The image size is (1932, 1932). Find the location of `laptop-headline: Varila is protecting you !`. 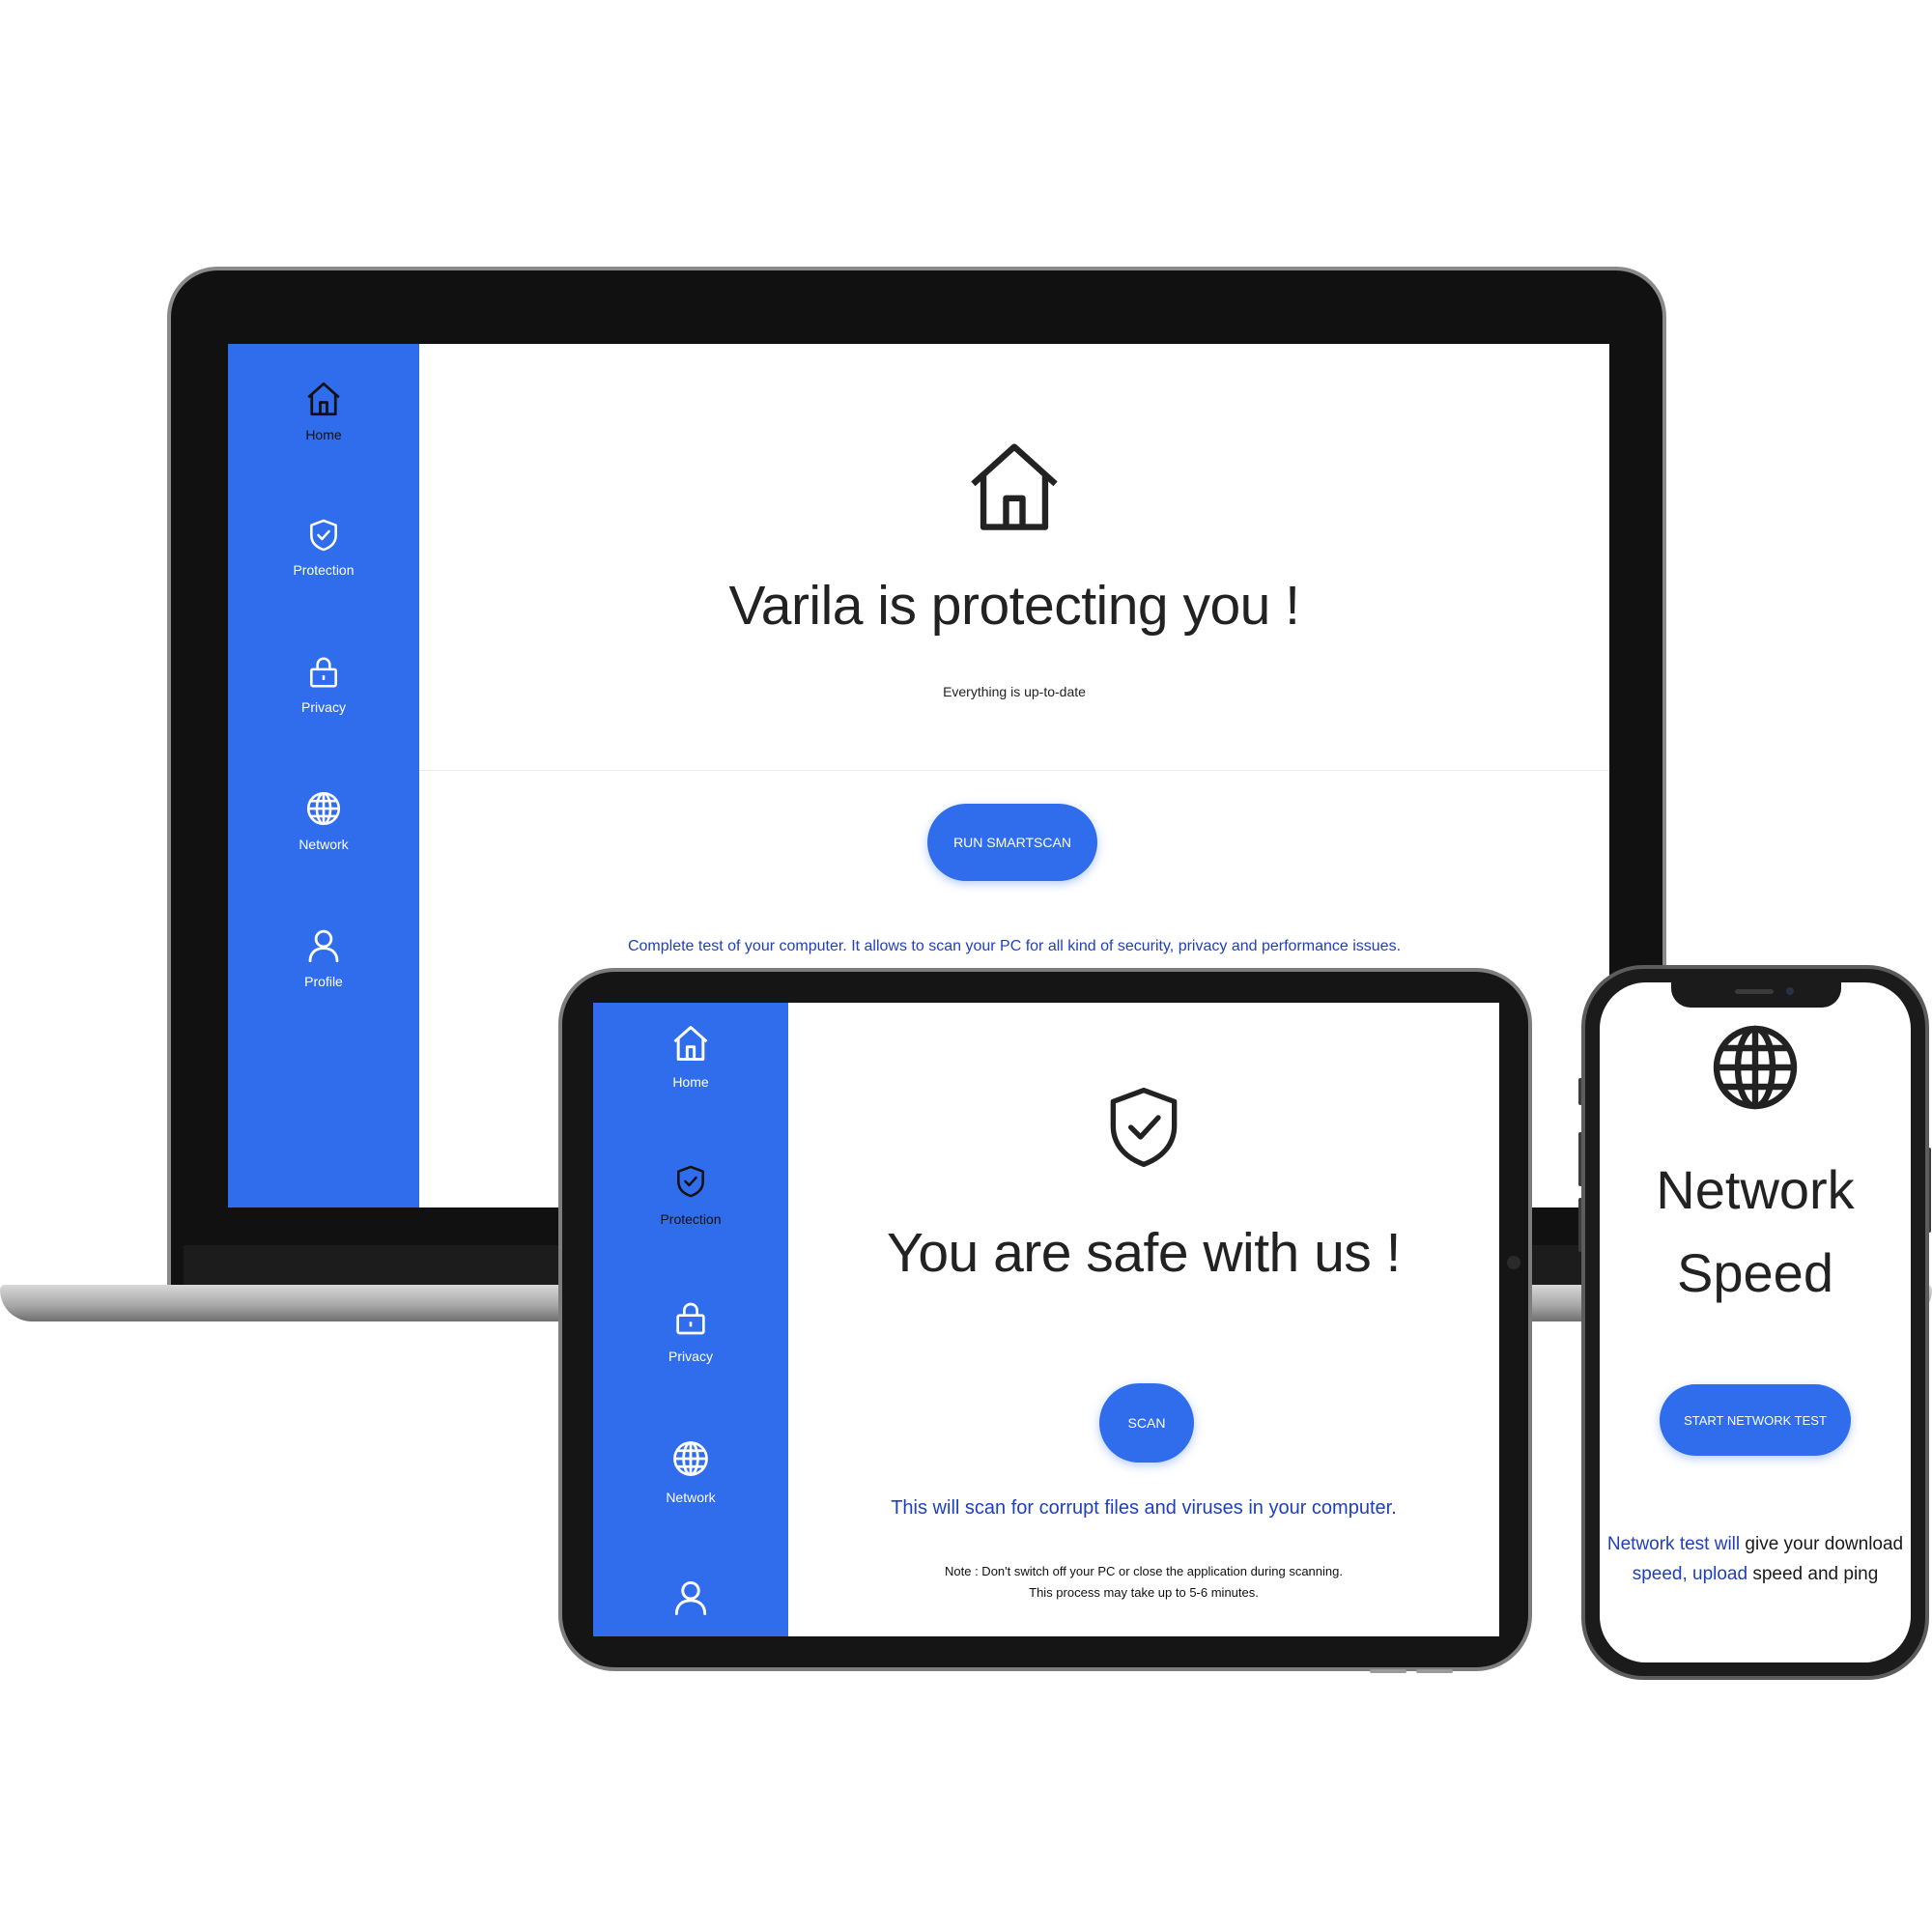

laptop-headline: Varila is protecting you ! is located at coordinates (1014, 606).